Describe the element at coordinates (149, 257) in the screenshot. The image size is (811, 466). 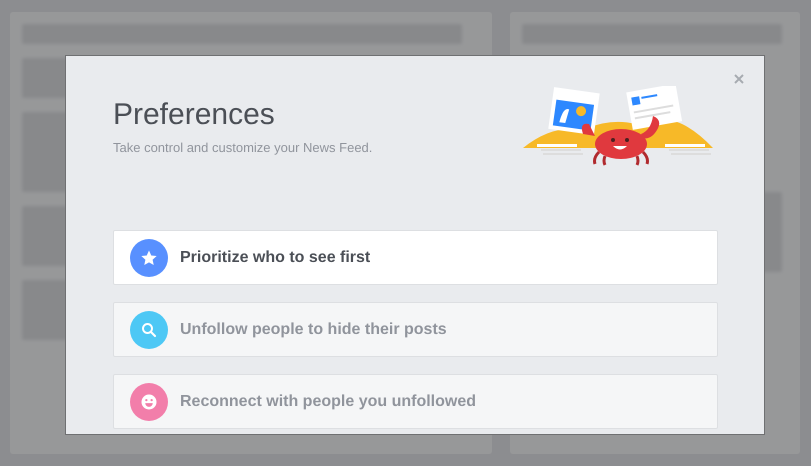
I see `star-icon` at that location.